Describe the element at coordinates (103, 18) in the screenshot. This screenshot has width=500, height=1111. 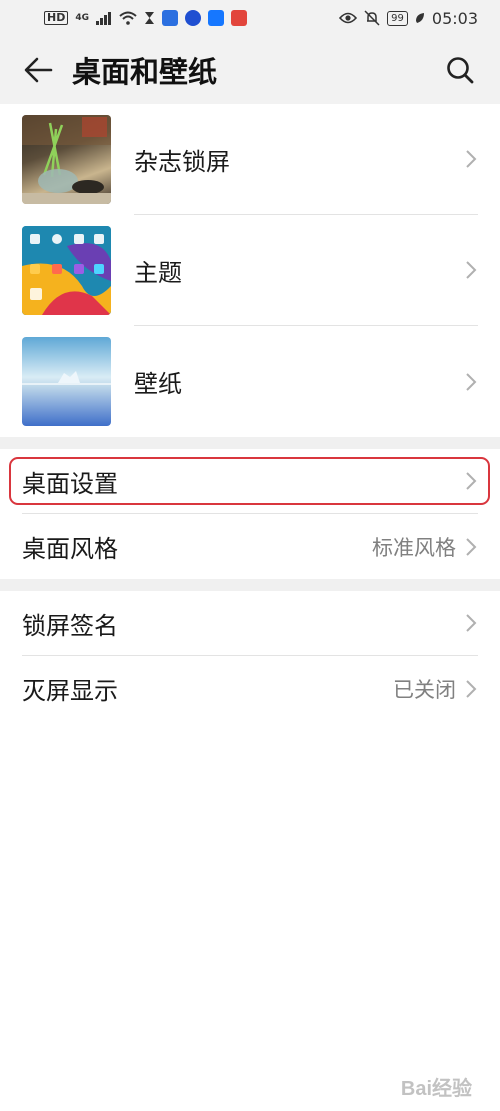
I see `signal-icon` at that location.